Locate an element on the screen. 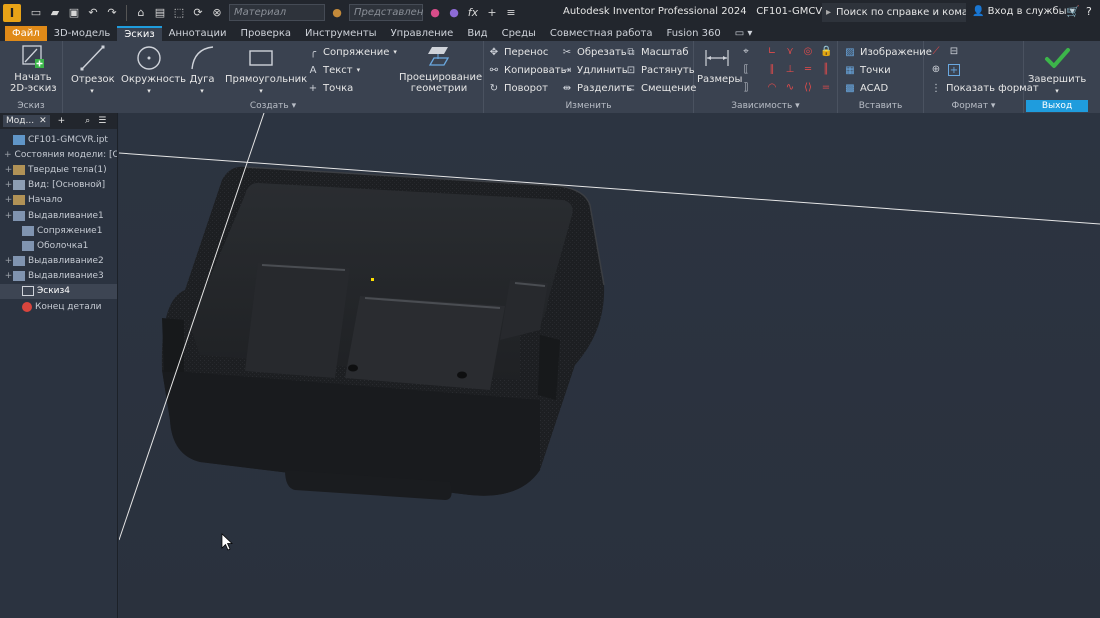 This screenshot has width=1100, height=618. create-panel-label: Создать ▾ is located at coordinates (273, 106).